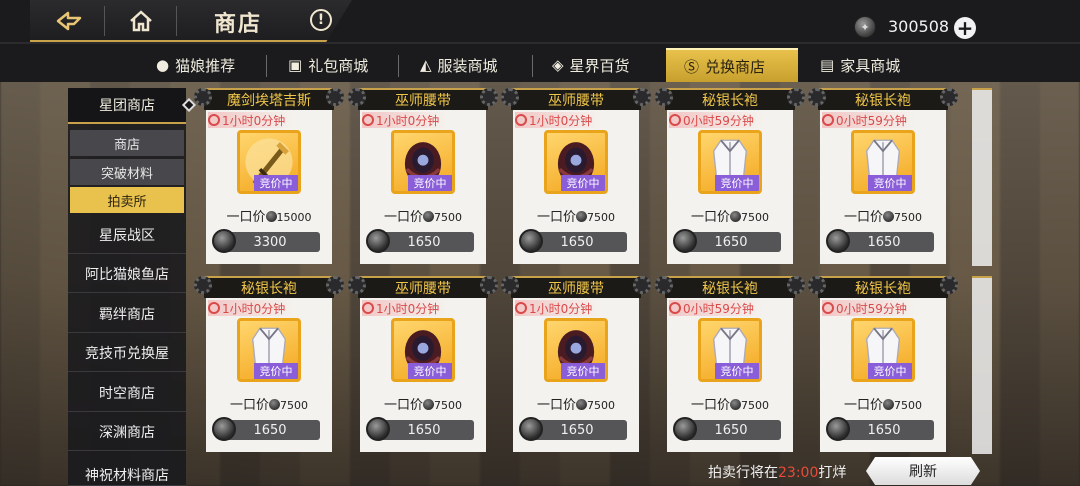 The image size is (1080, 486). Describe the element at coordinates (127, 393) in the screenshot. I see `sidebar-item-spacetime-shop: 时空商店` at that location.